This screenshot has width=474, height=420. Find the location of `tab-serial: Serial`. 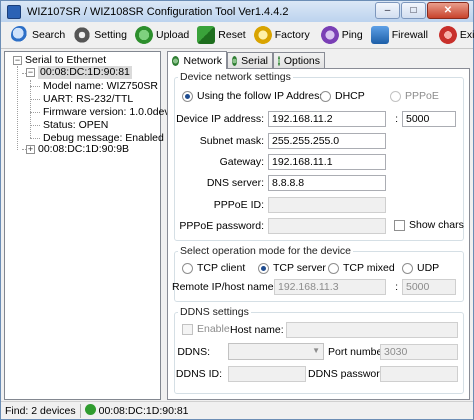

tab-serial: Serial is located at coordinates (250, 60).